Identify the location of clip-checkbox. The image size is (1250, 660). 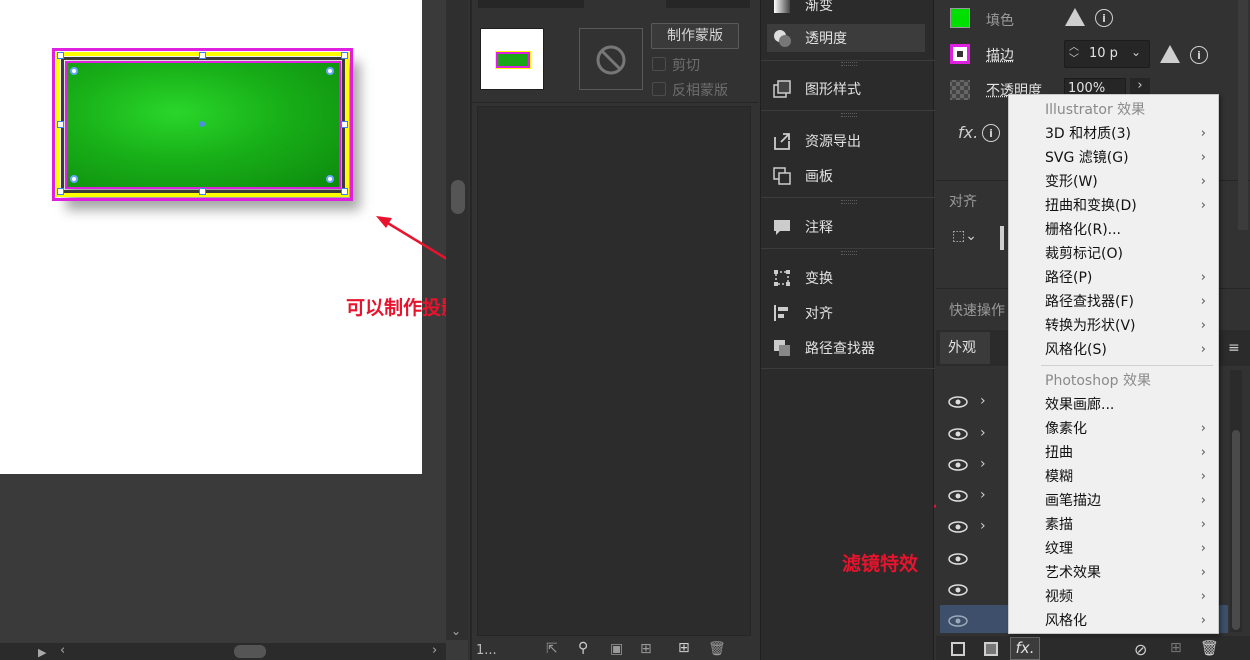
(659, 64).